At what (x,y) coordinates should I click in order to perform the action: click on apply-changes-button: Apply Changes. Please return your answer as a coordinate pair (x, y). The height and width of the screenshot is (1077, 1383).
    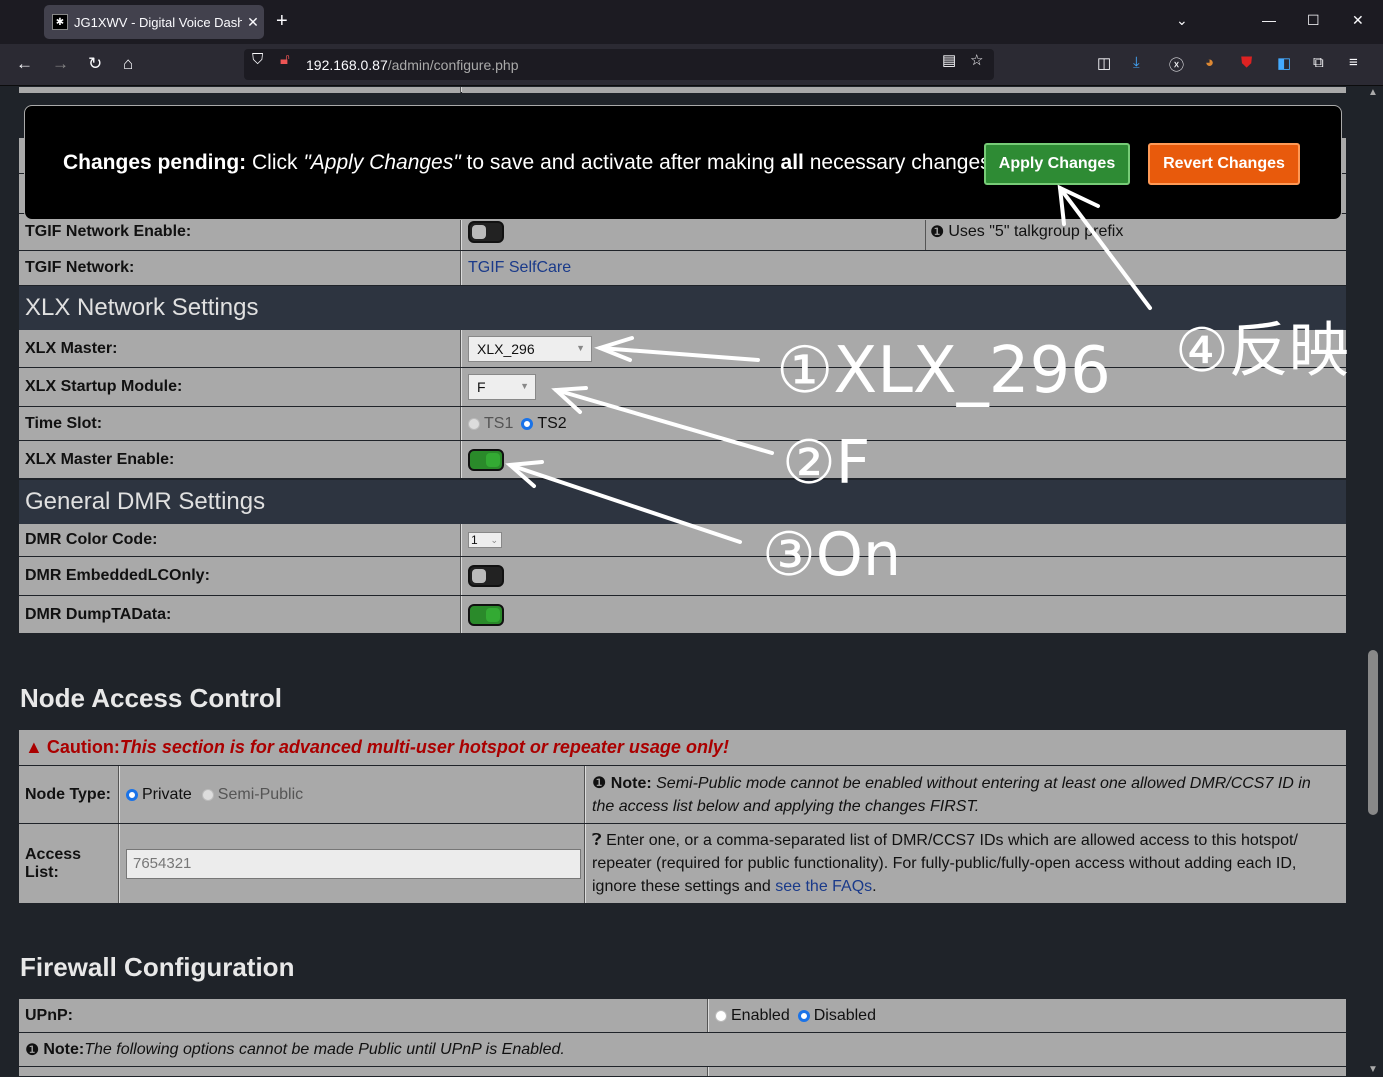
    Looking at the image, I should click on (1057, 164).